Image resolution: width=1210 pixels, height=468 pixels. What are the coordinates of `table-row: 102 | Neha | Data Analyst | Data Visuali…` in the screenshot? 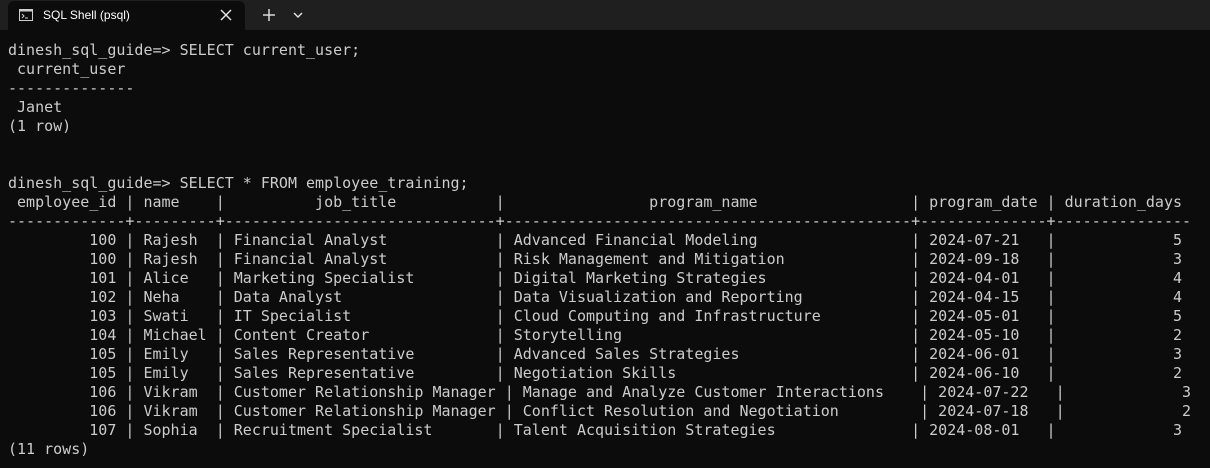 It's located at (595, 297).